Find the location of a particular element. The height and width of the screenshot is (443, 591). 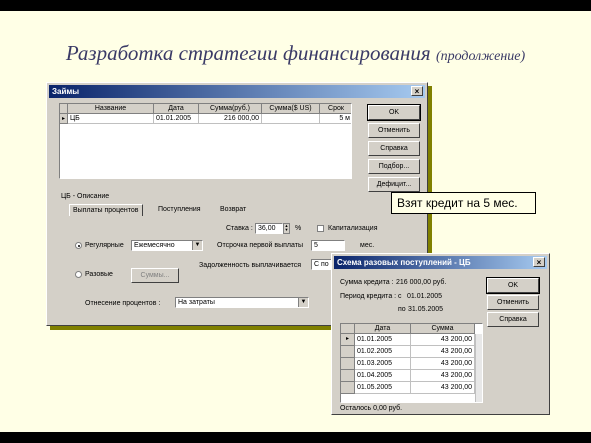

col-header-usd: Сумма($ US) is located at coordinates (291, 109).